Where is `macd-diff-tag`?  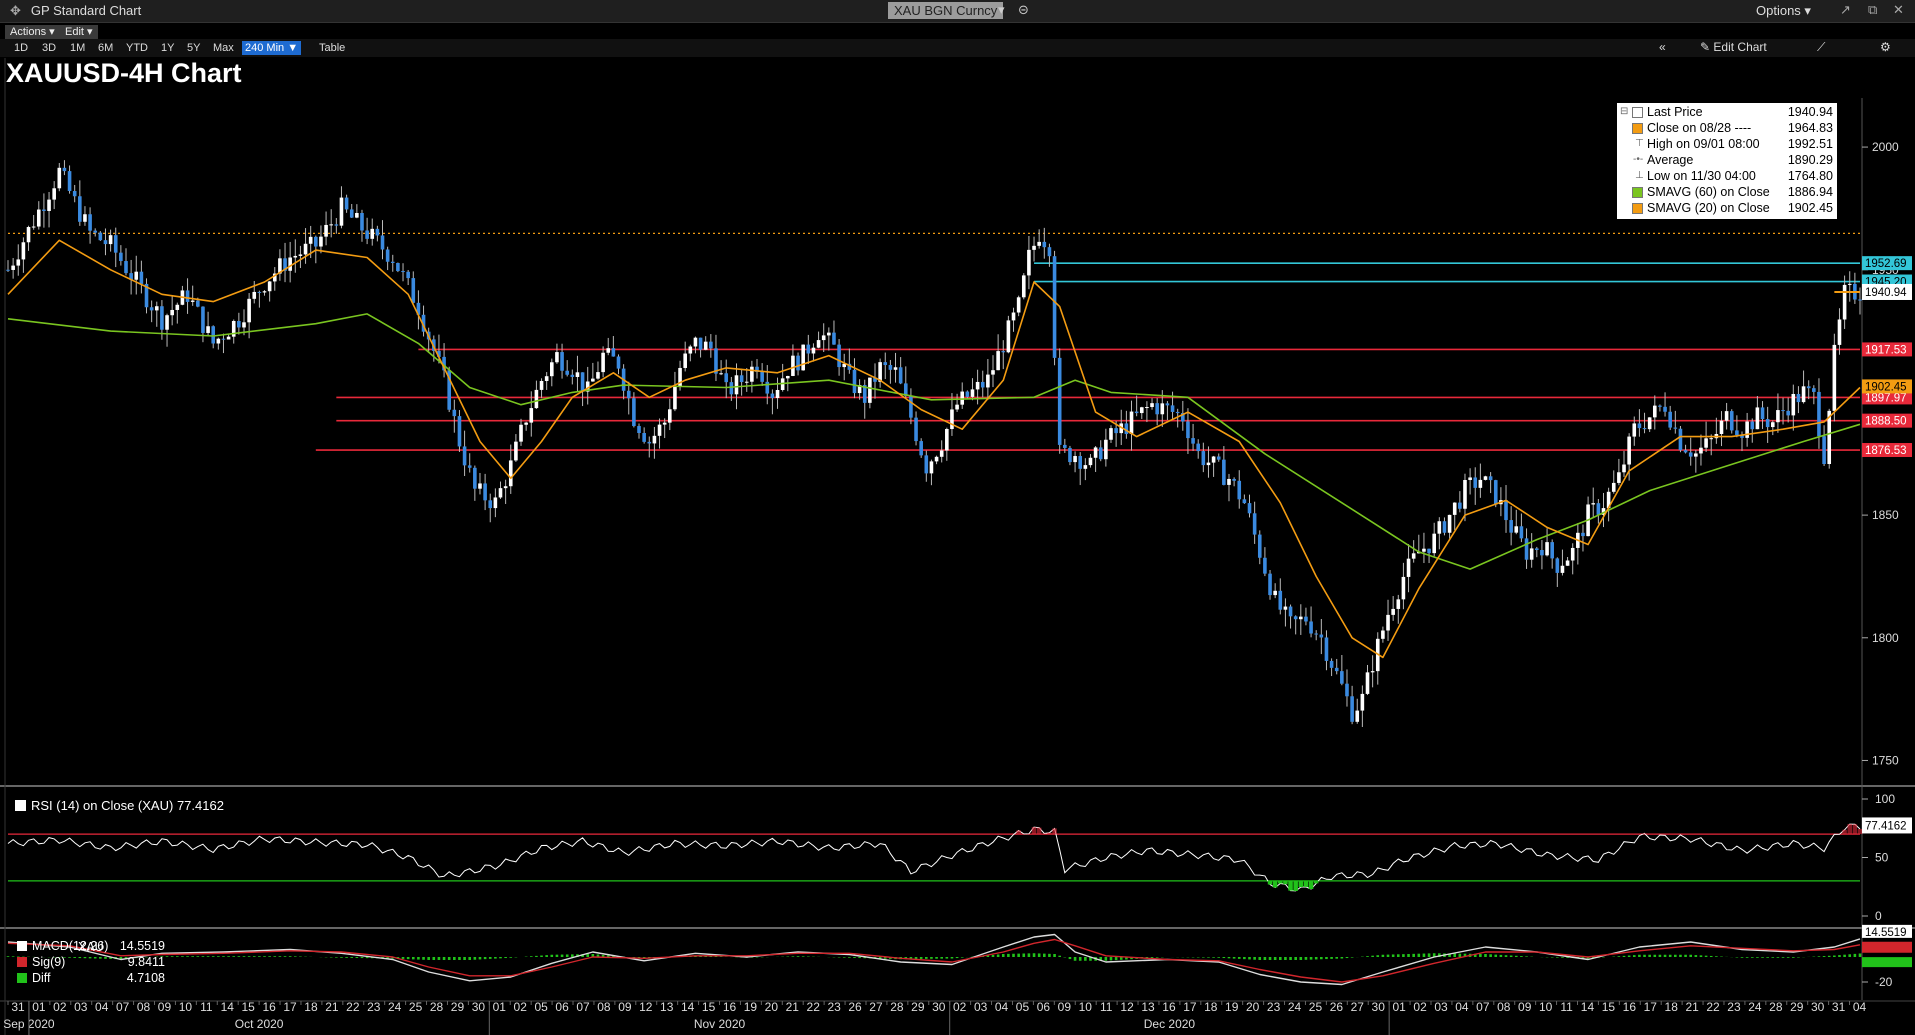 macd-diff-tag is located at coordinates (1887, 962).